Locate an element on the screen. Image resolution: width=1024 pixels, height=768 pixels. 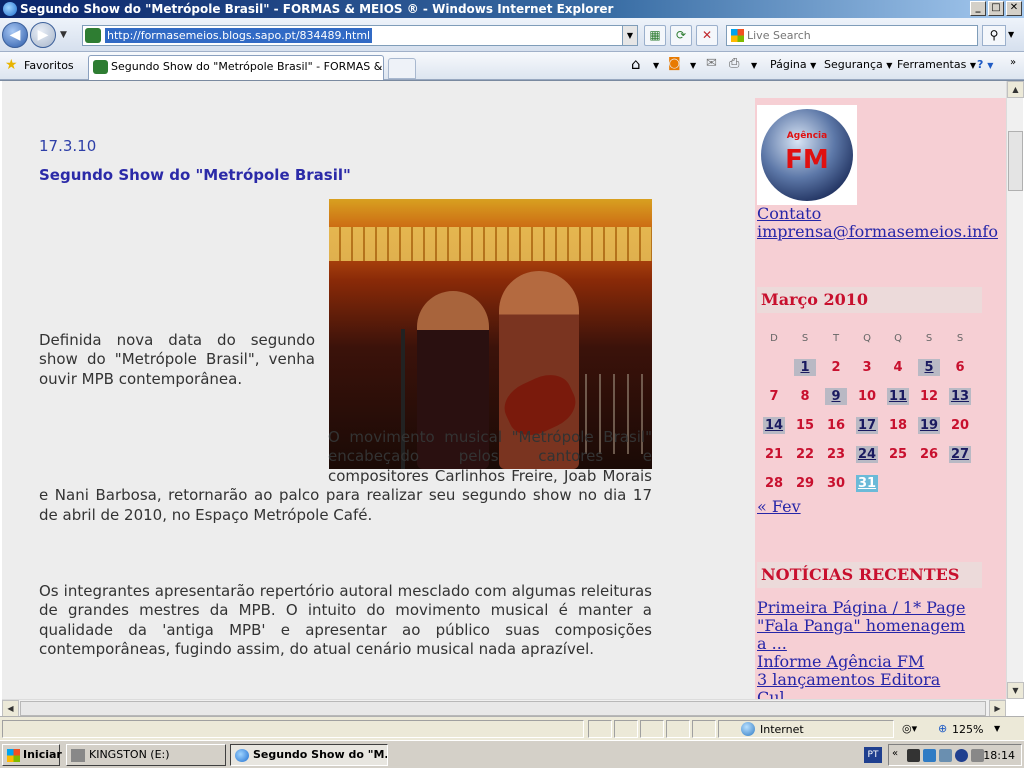
search-box is located at coordinates (852, 35).